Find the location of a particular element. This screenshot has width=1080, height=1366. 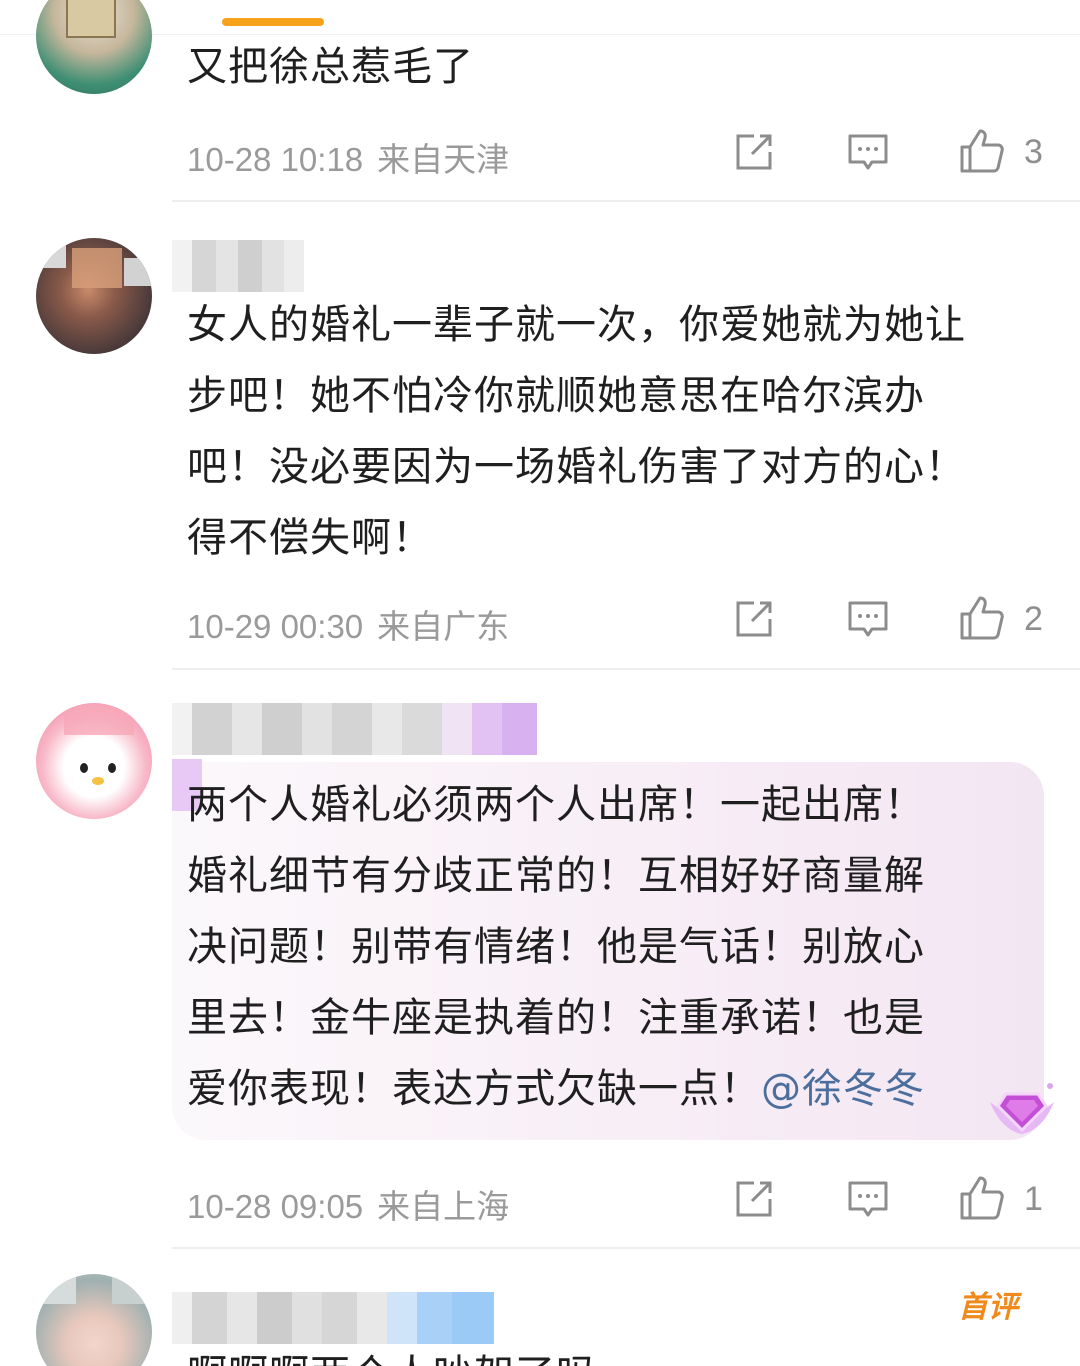

comment-meta: 10-29 00:30 来自广东 is located at coordinates (348, 624).